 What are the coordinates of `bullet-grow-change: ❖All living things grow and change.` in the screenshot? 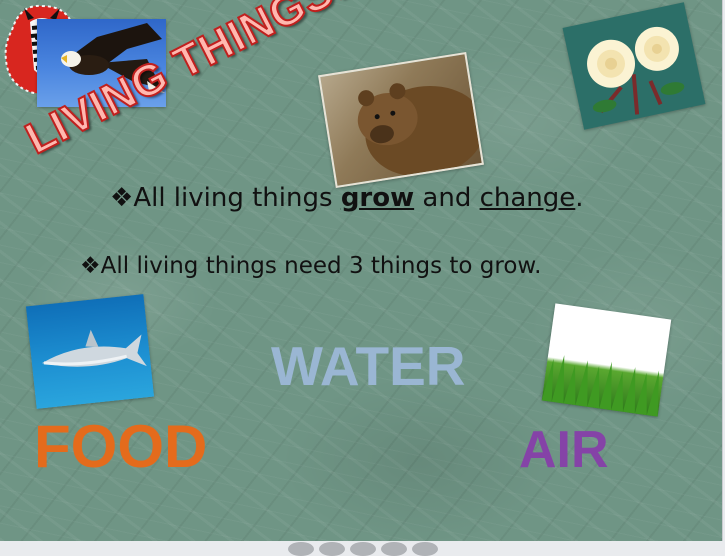 It's located at (347, 198).